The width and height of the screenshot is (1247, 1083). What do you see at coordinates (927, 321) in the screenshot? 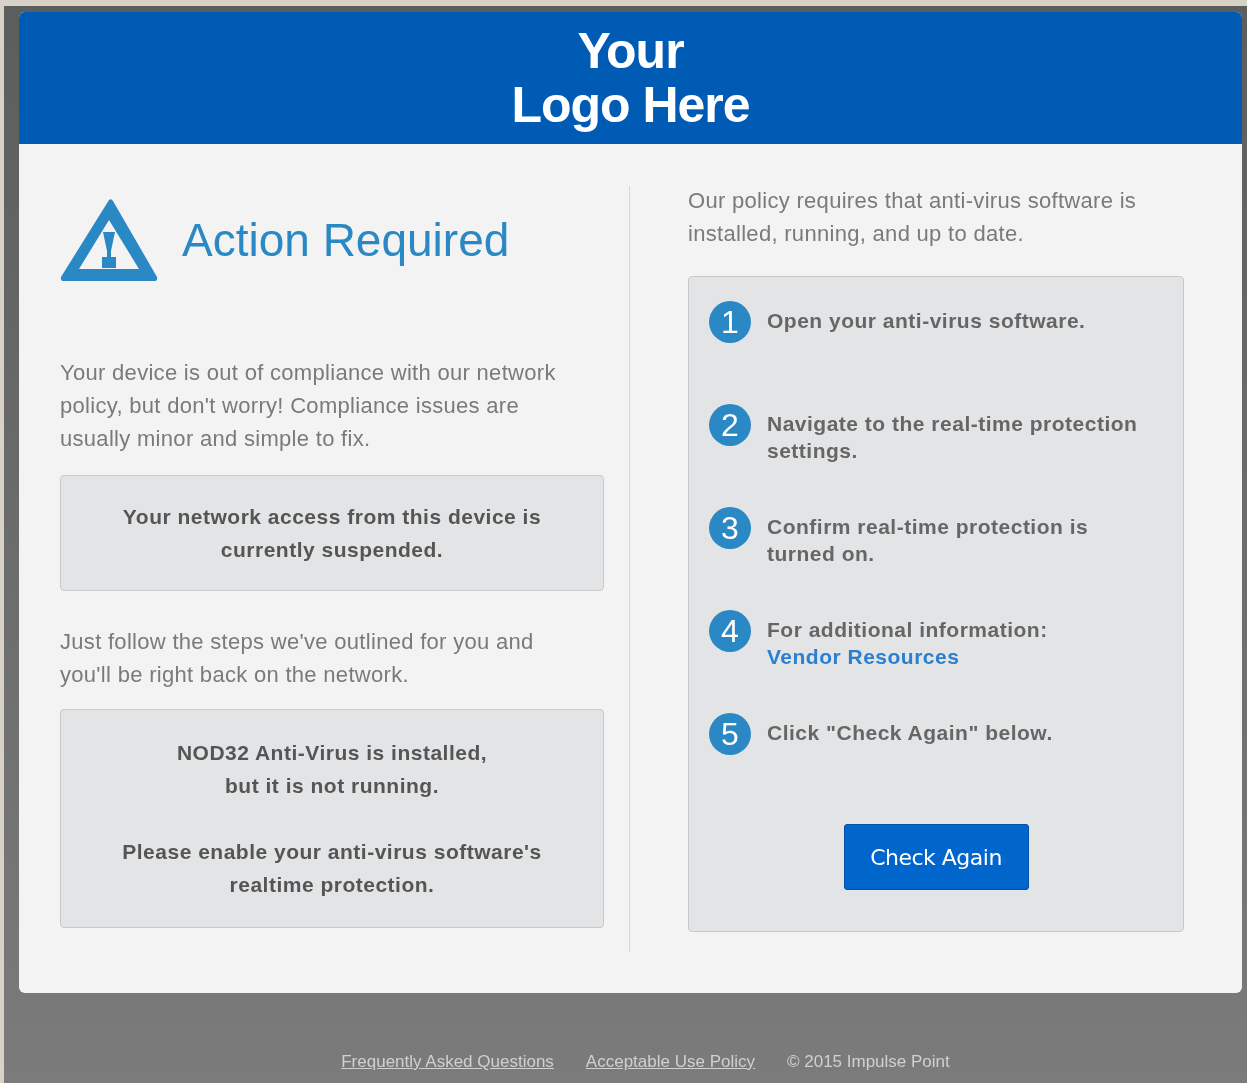
I see `step-text: Open your anti-virus software.` at bounding box center [927, 321].